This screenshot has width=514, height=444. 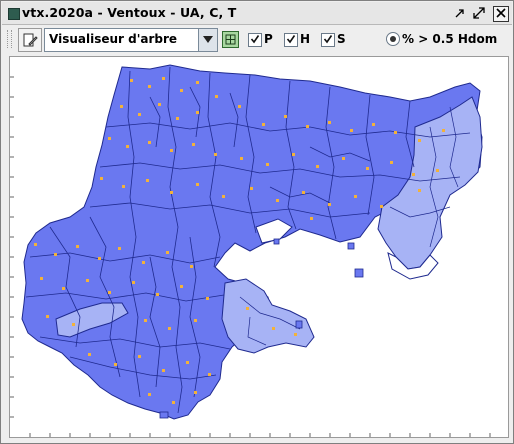 What do you see at coordinates (268, 316) in the screenshot?
I see `light-stands-south` at bounding box center [268, 316].